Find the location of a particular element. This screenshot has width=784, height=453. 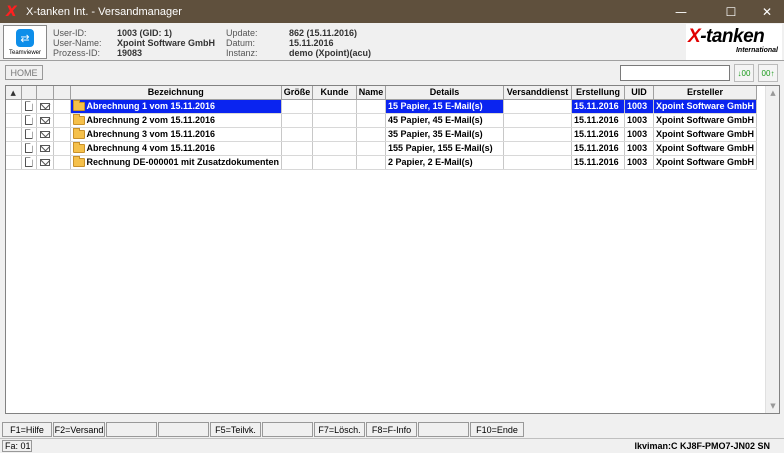

col-header-details: Details is located at coordinates (445, 93).